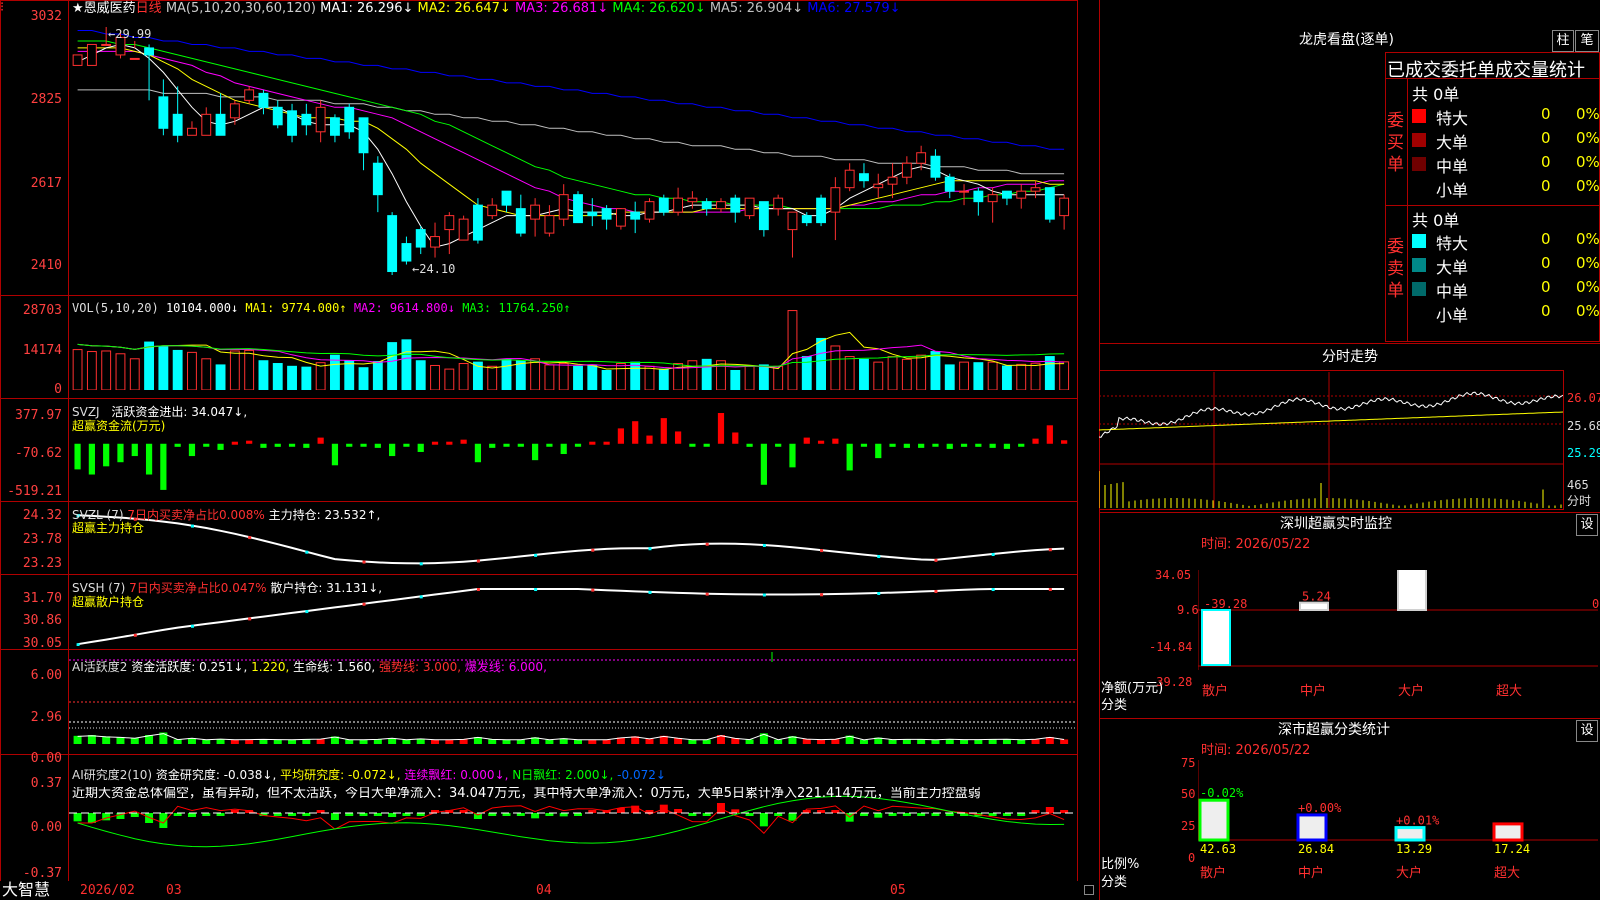 The image size is (1600, 900). Describe the element at coordinates (1331, 440) in the screenshot. I see `timeshare-chart` at that location.